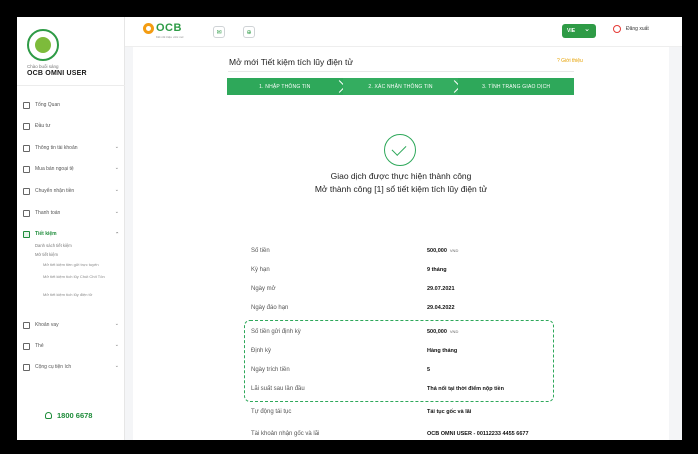  I want to click on avatar, so click(43, 45).